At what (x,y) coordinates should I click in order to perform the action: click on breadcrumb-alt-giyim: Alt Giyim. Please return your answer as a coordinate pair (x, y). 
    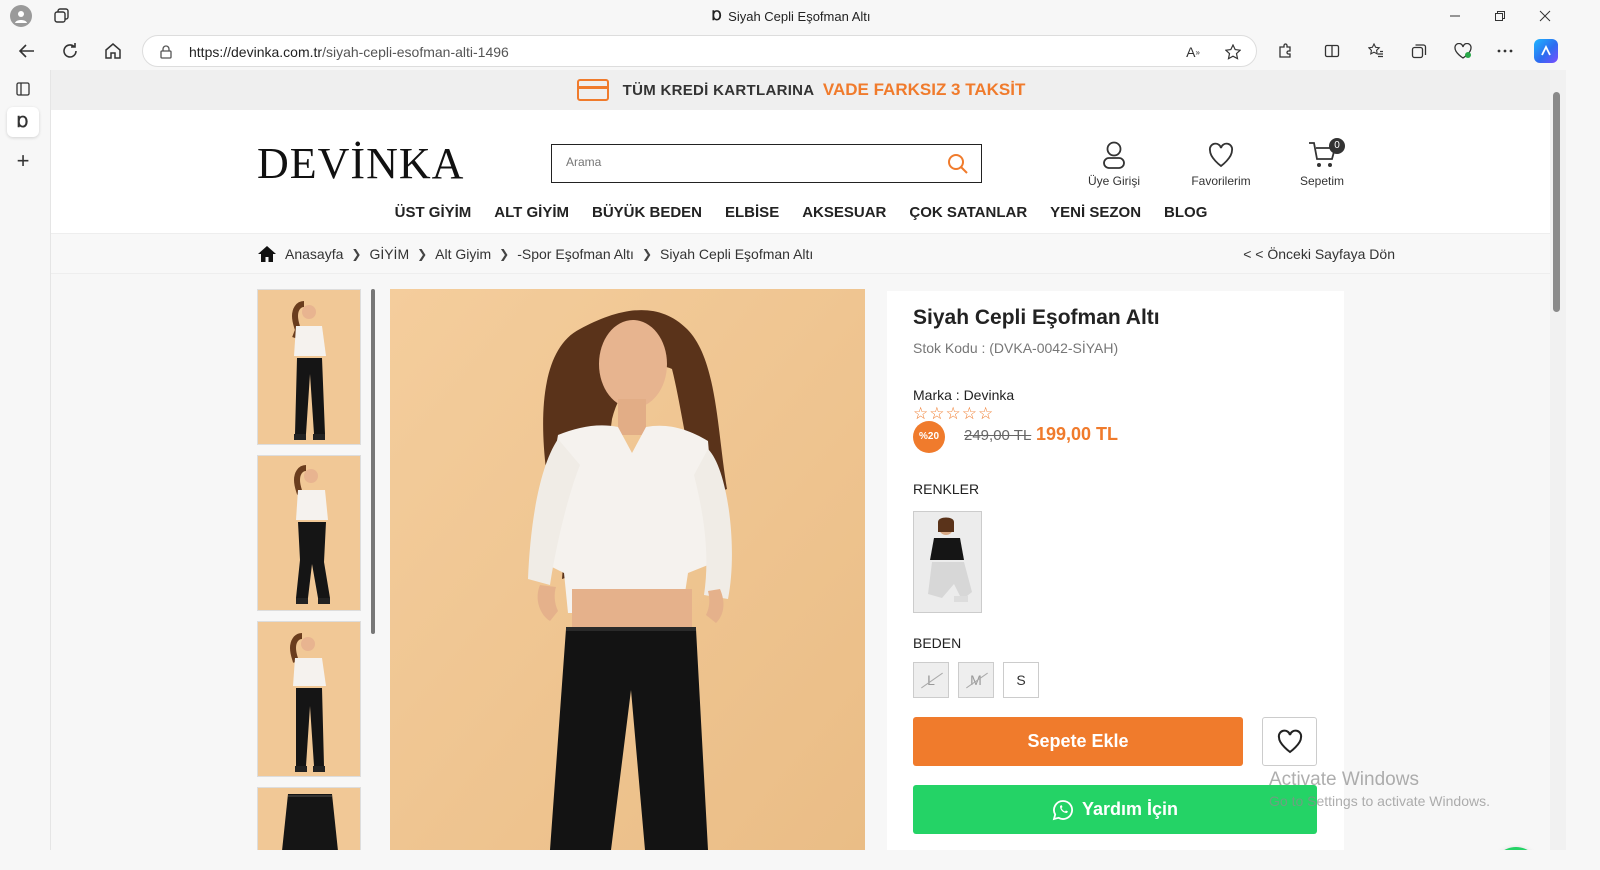
    Looking at the image, I should click on (463, 254).